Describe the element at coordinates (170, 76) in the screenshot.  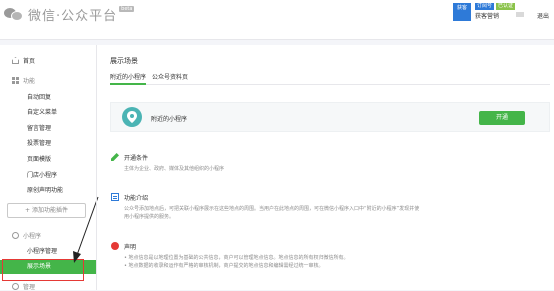
I see `tab-profile-page: 公众号资料页` at that location.